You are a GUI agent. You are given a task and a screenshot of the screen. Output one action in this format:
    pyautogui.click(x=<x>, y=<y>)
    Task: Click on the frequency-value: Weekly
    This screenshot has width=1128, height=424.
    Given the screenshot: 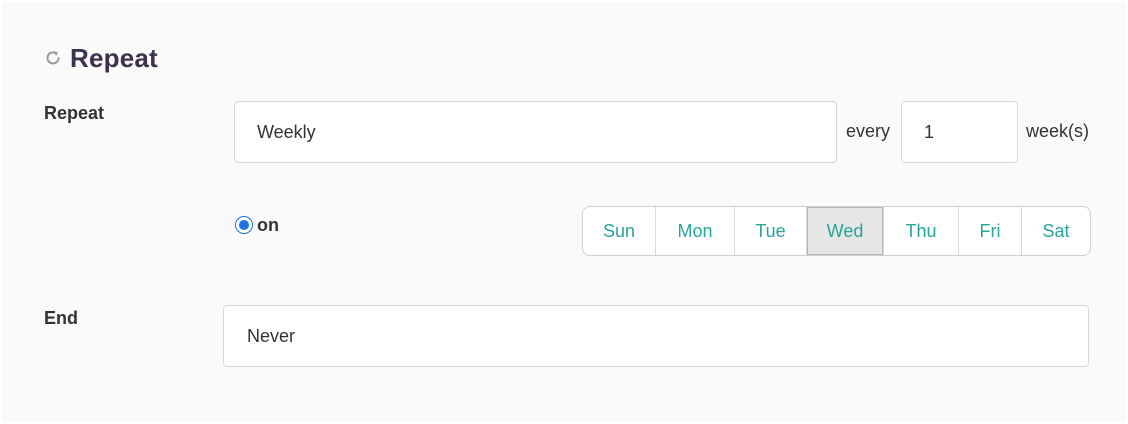 What is the action you would take?
    pyautogui.click(x=286, y=131)
    